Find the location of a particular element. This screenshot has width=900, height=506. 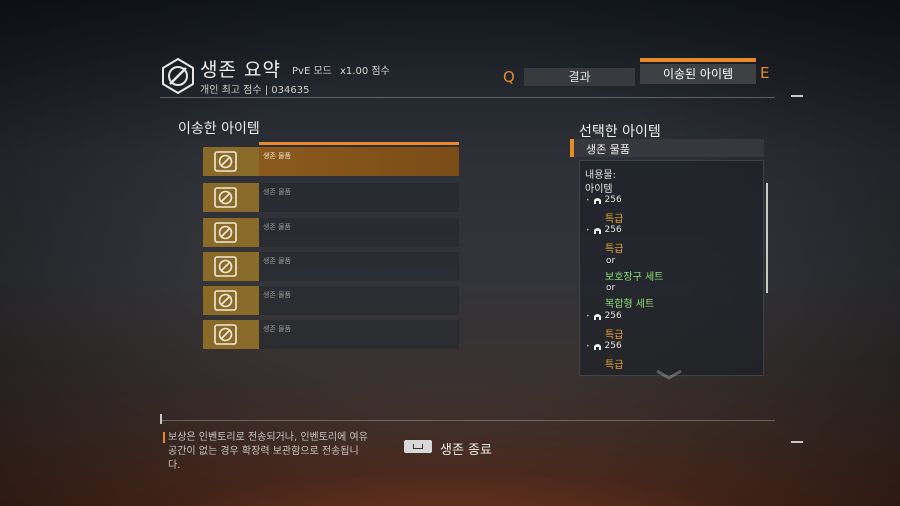

note-accent is located at coordinates (164, 437).